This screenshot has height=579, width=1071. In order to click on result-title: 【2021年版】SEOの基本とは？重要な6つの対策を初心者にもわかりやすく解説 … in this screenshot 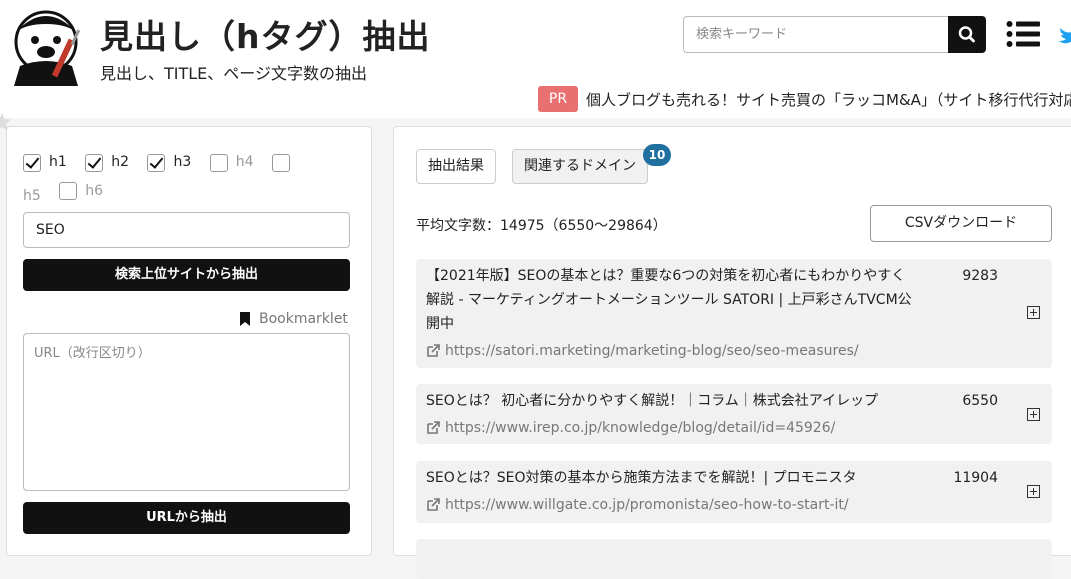, I will do `click(669, 300)`.